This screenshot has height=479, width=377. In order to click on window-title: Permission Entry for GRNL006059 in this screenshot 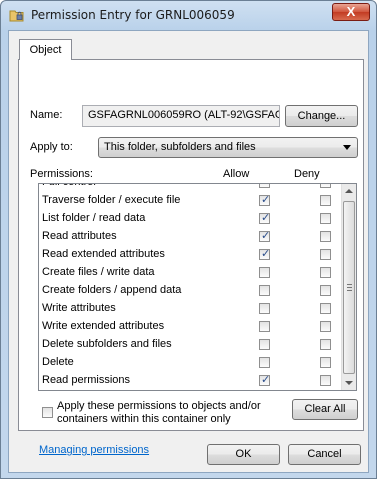, I will do `click(133, 15)`.